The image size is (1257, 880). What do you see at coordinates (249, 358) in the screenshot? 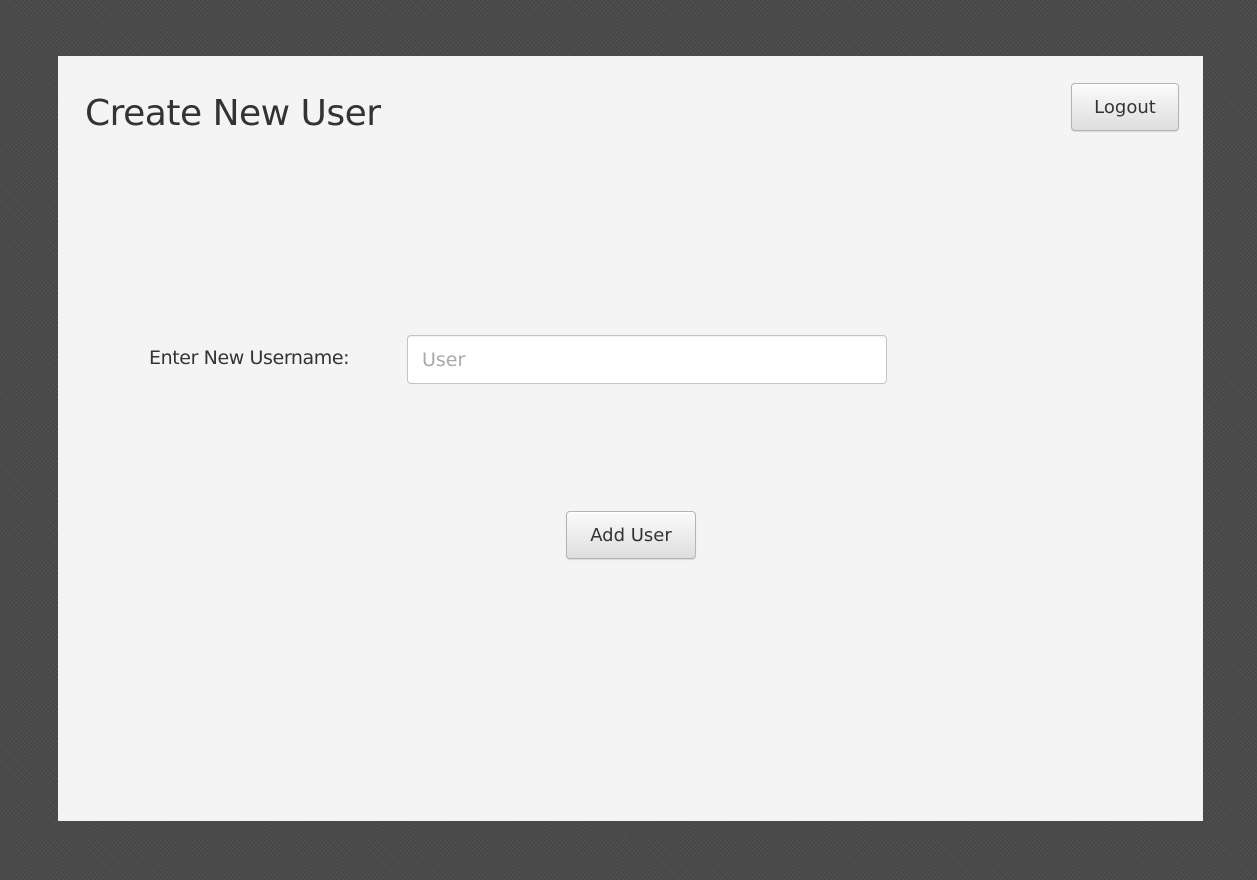
I see `username-label: Enter New Username:` at bounding box center [249, 358].